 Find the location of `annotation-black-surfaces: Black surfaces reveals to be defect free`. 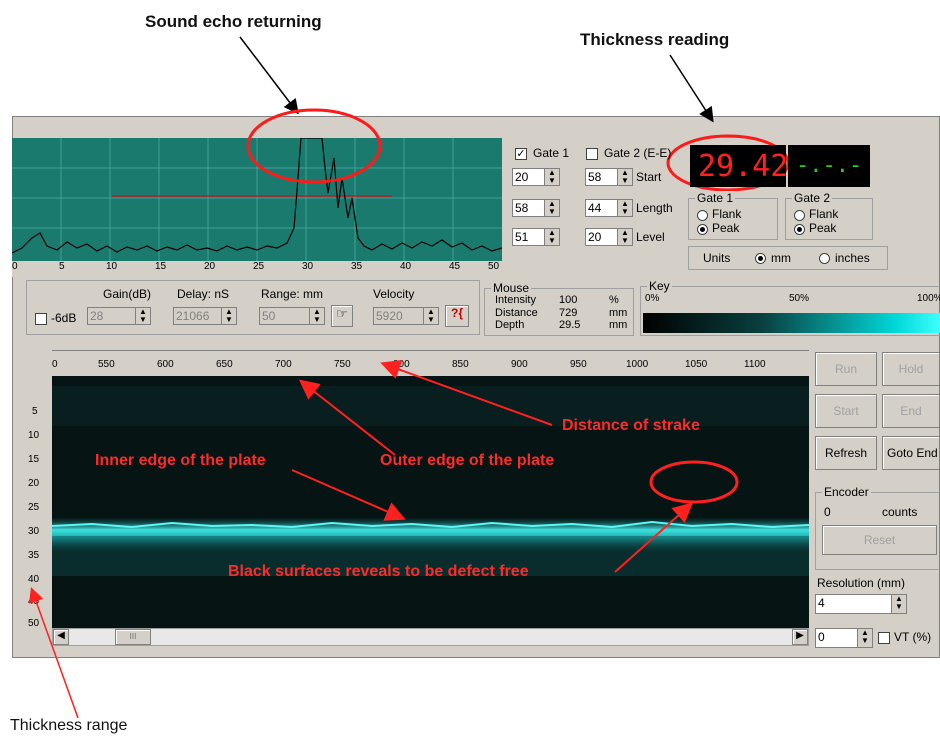

annotation-black-surfaces: Black surfaces reveals to be defect free is located at coordinates (378, 571).